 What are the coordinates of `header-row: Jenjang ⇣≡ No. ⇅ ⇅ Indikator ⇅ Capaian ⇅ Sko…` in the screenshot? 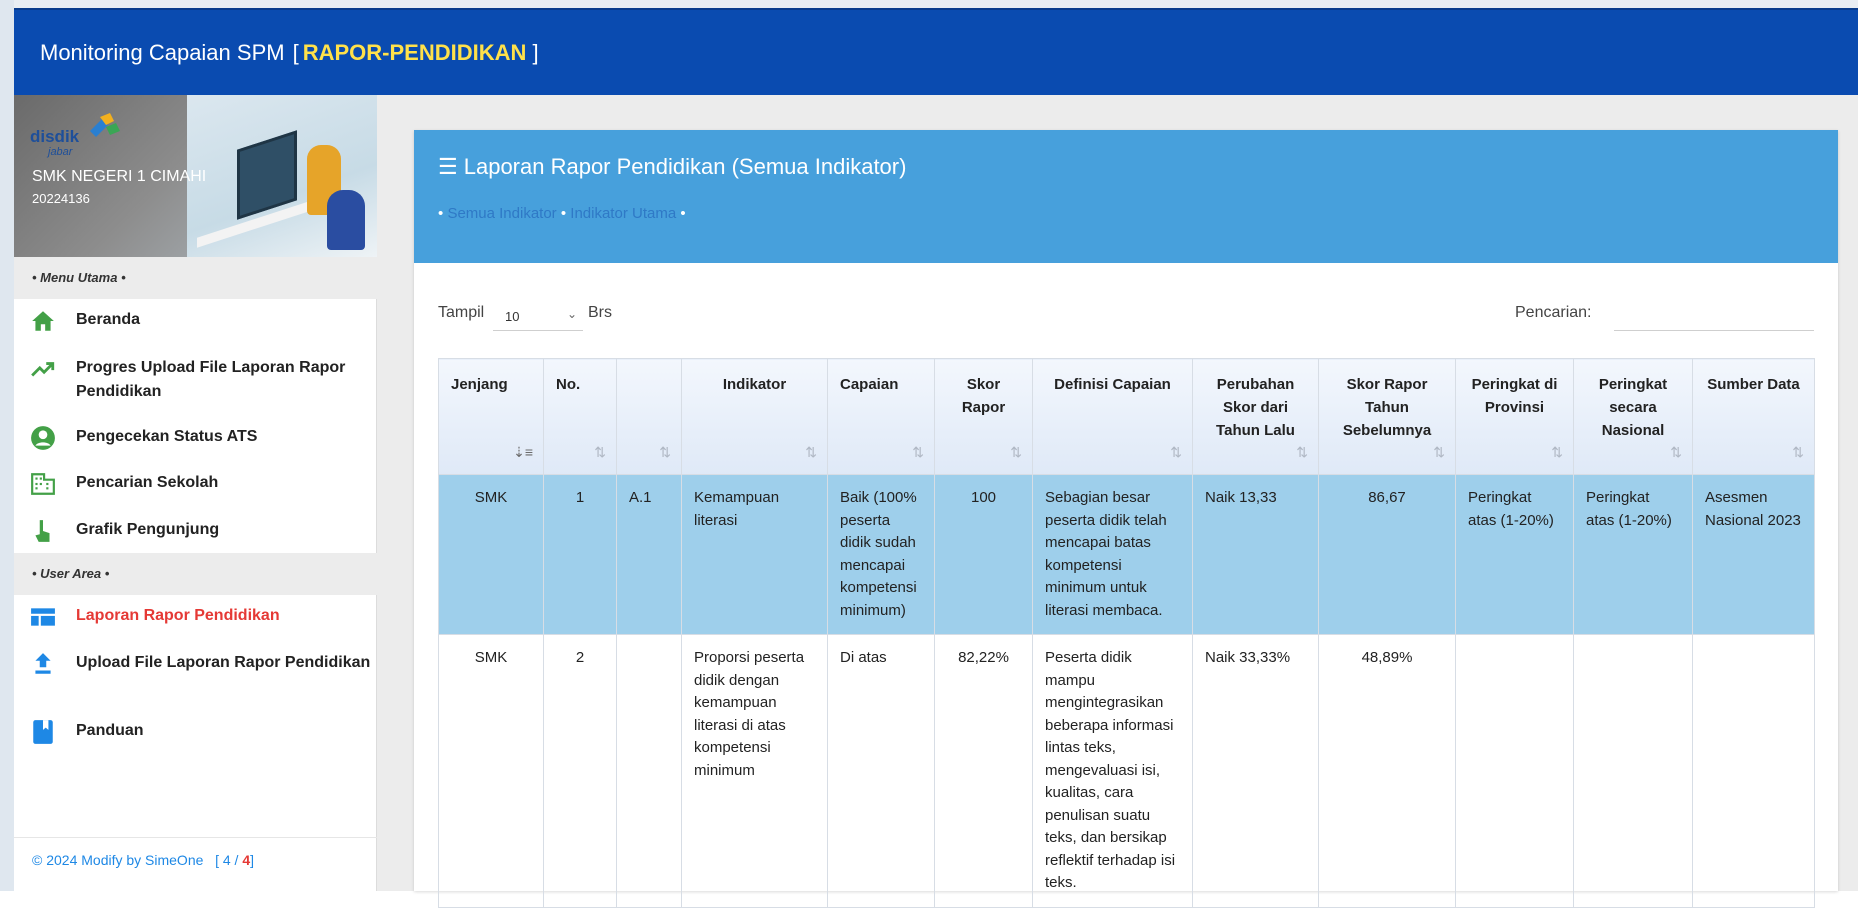 It's located at (1126, 416).